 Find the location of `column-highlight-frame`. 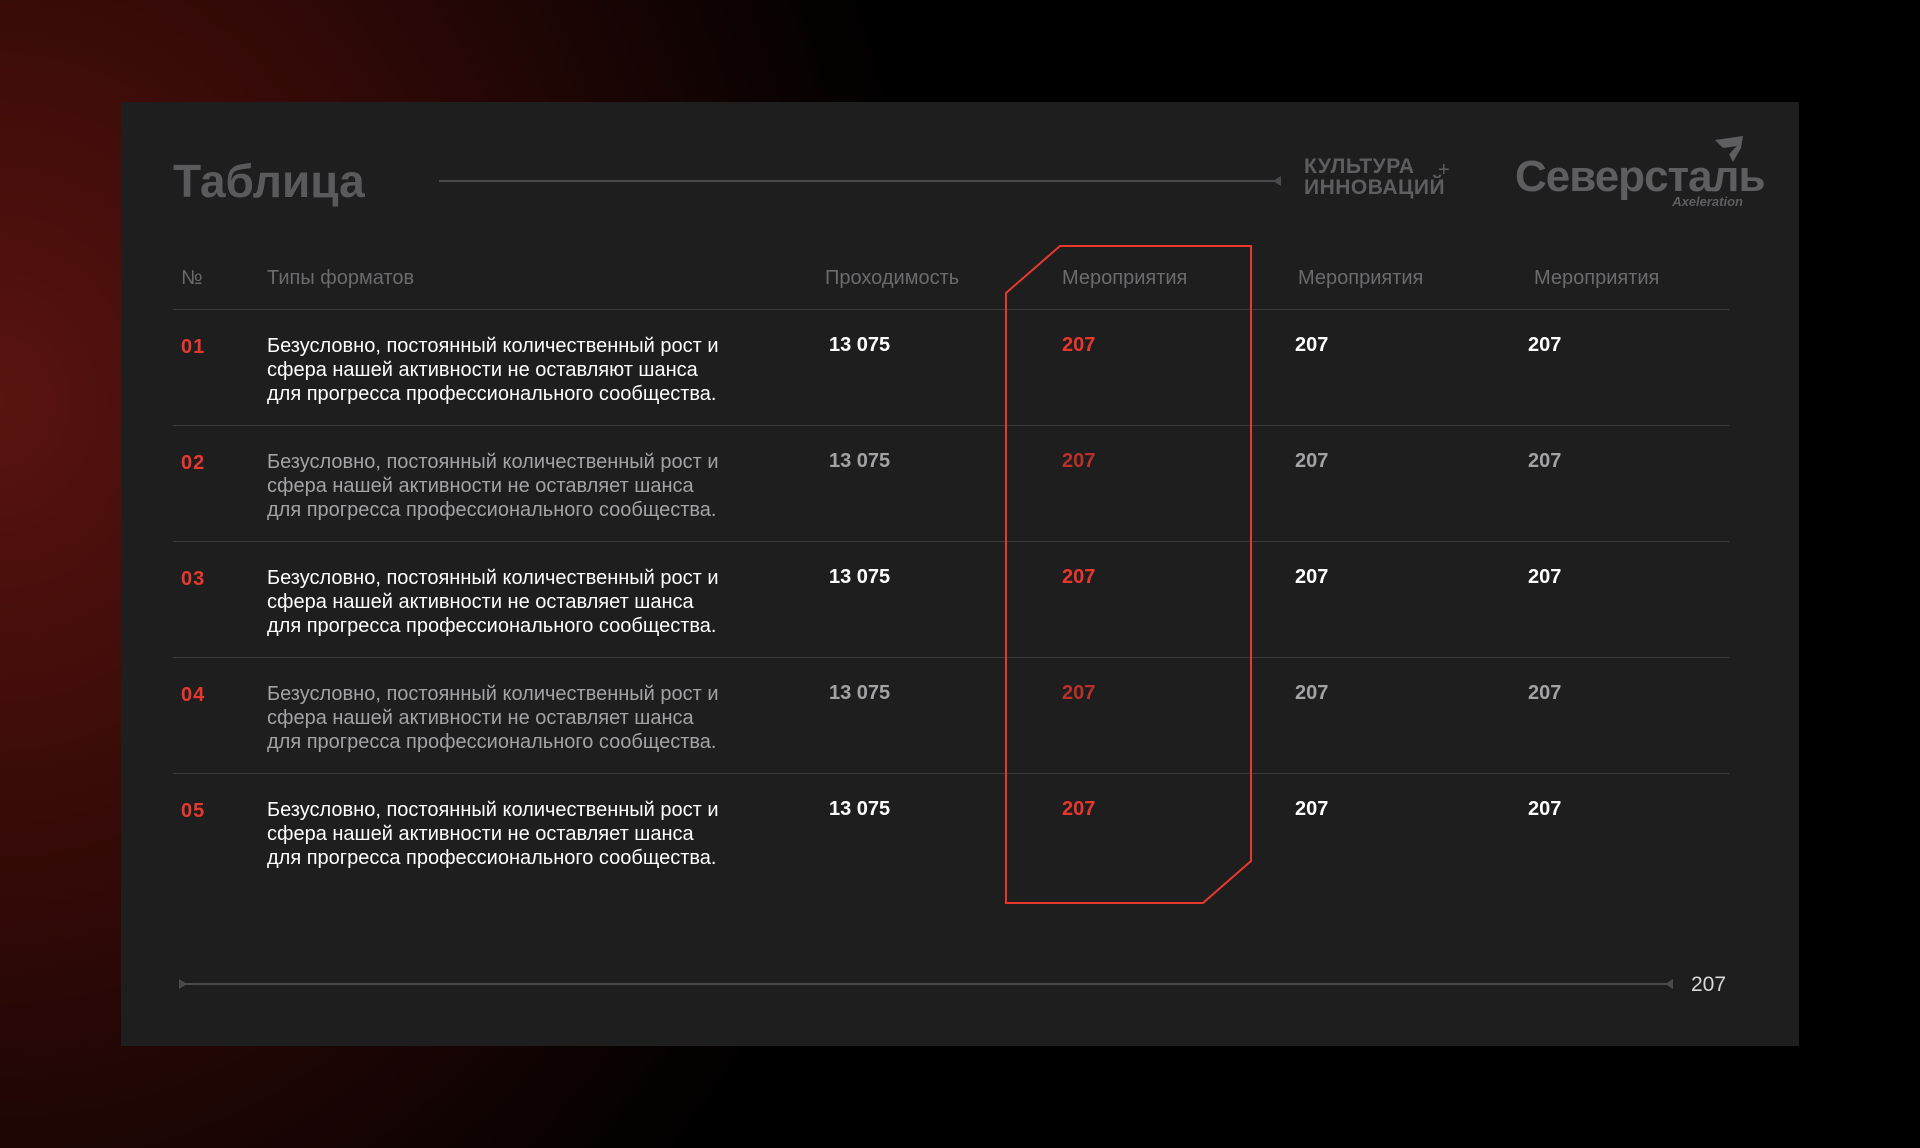

column-highlight-frame is located at coordinates (1128, 574).